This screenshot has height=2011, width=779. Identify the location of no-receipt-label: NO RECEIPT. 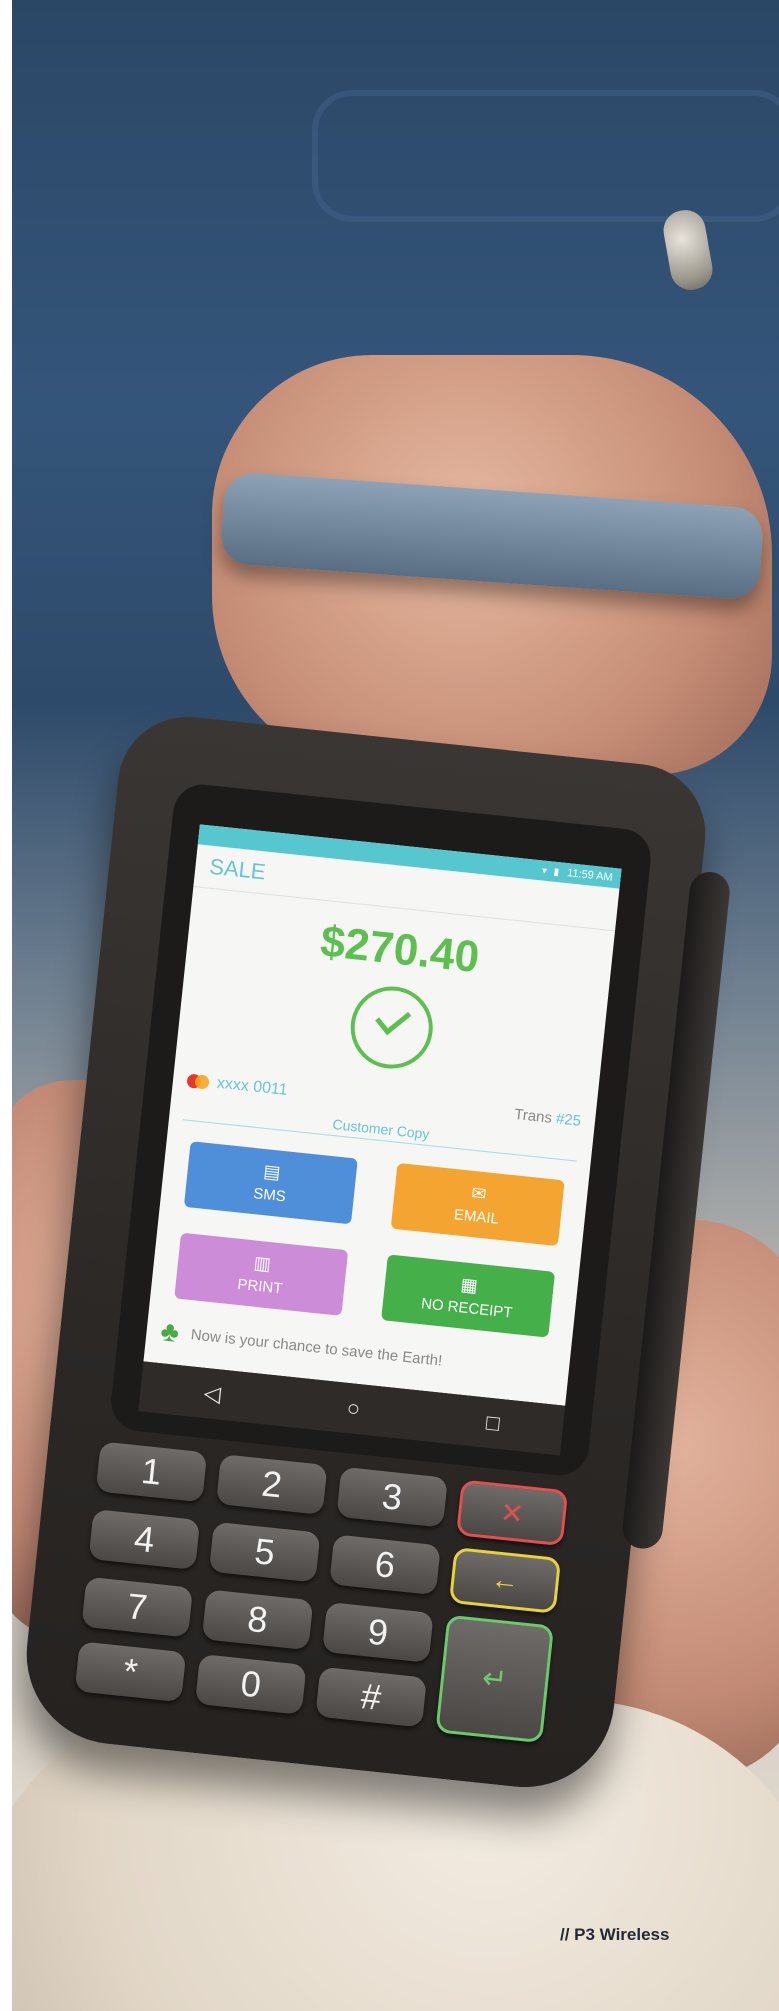
(467, 1308).